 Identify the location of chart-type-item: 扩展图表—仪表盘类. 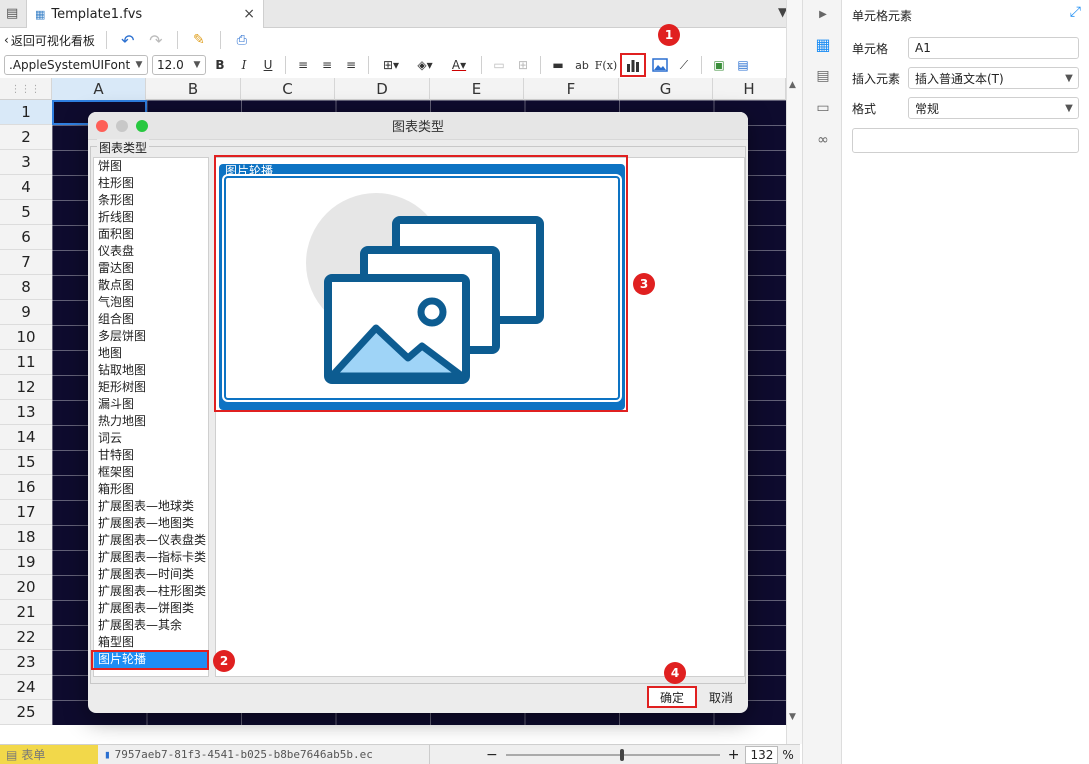
(151, 540).